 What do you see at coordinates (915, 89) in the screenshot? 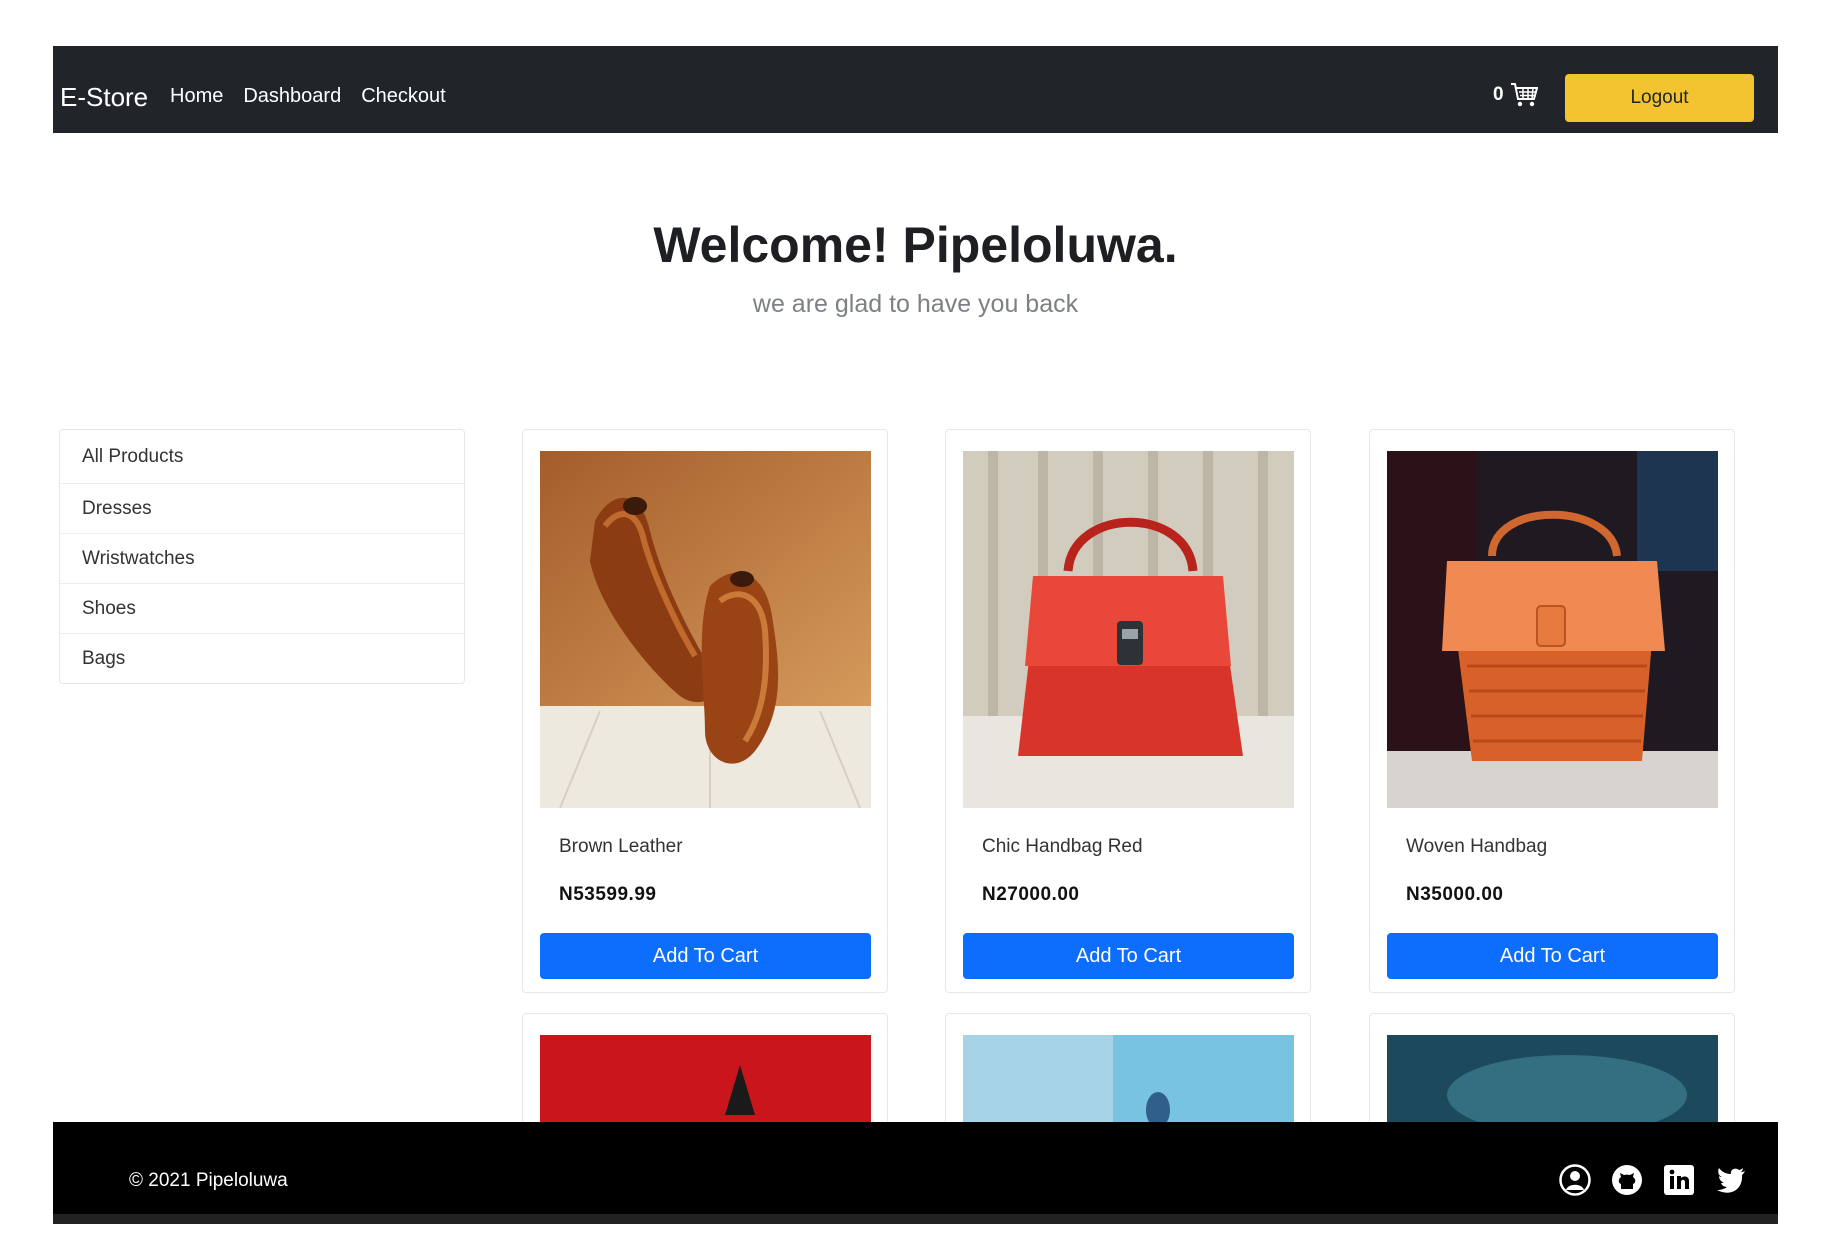
I see `navbar: E-Store Home Dashboard Checkout 0 Logout` at bounding box center [915, 89].